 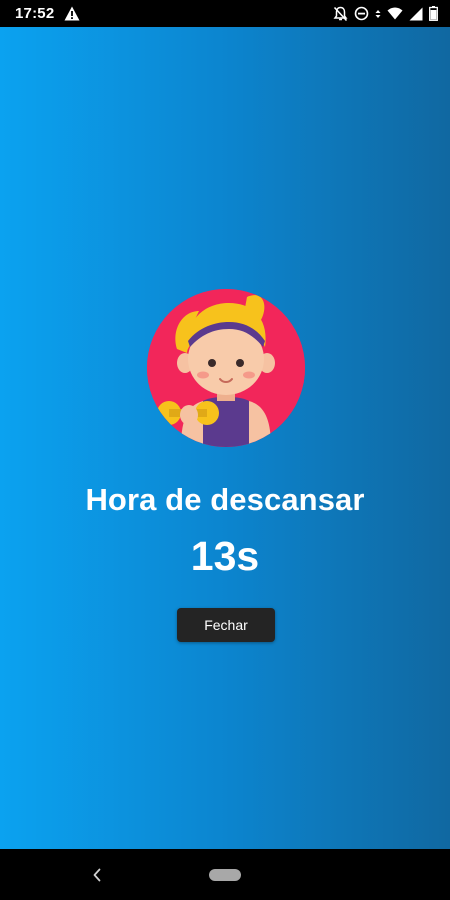 I want to click on warning-icon, so click(x=72, y=13).